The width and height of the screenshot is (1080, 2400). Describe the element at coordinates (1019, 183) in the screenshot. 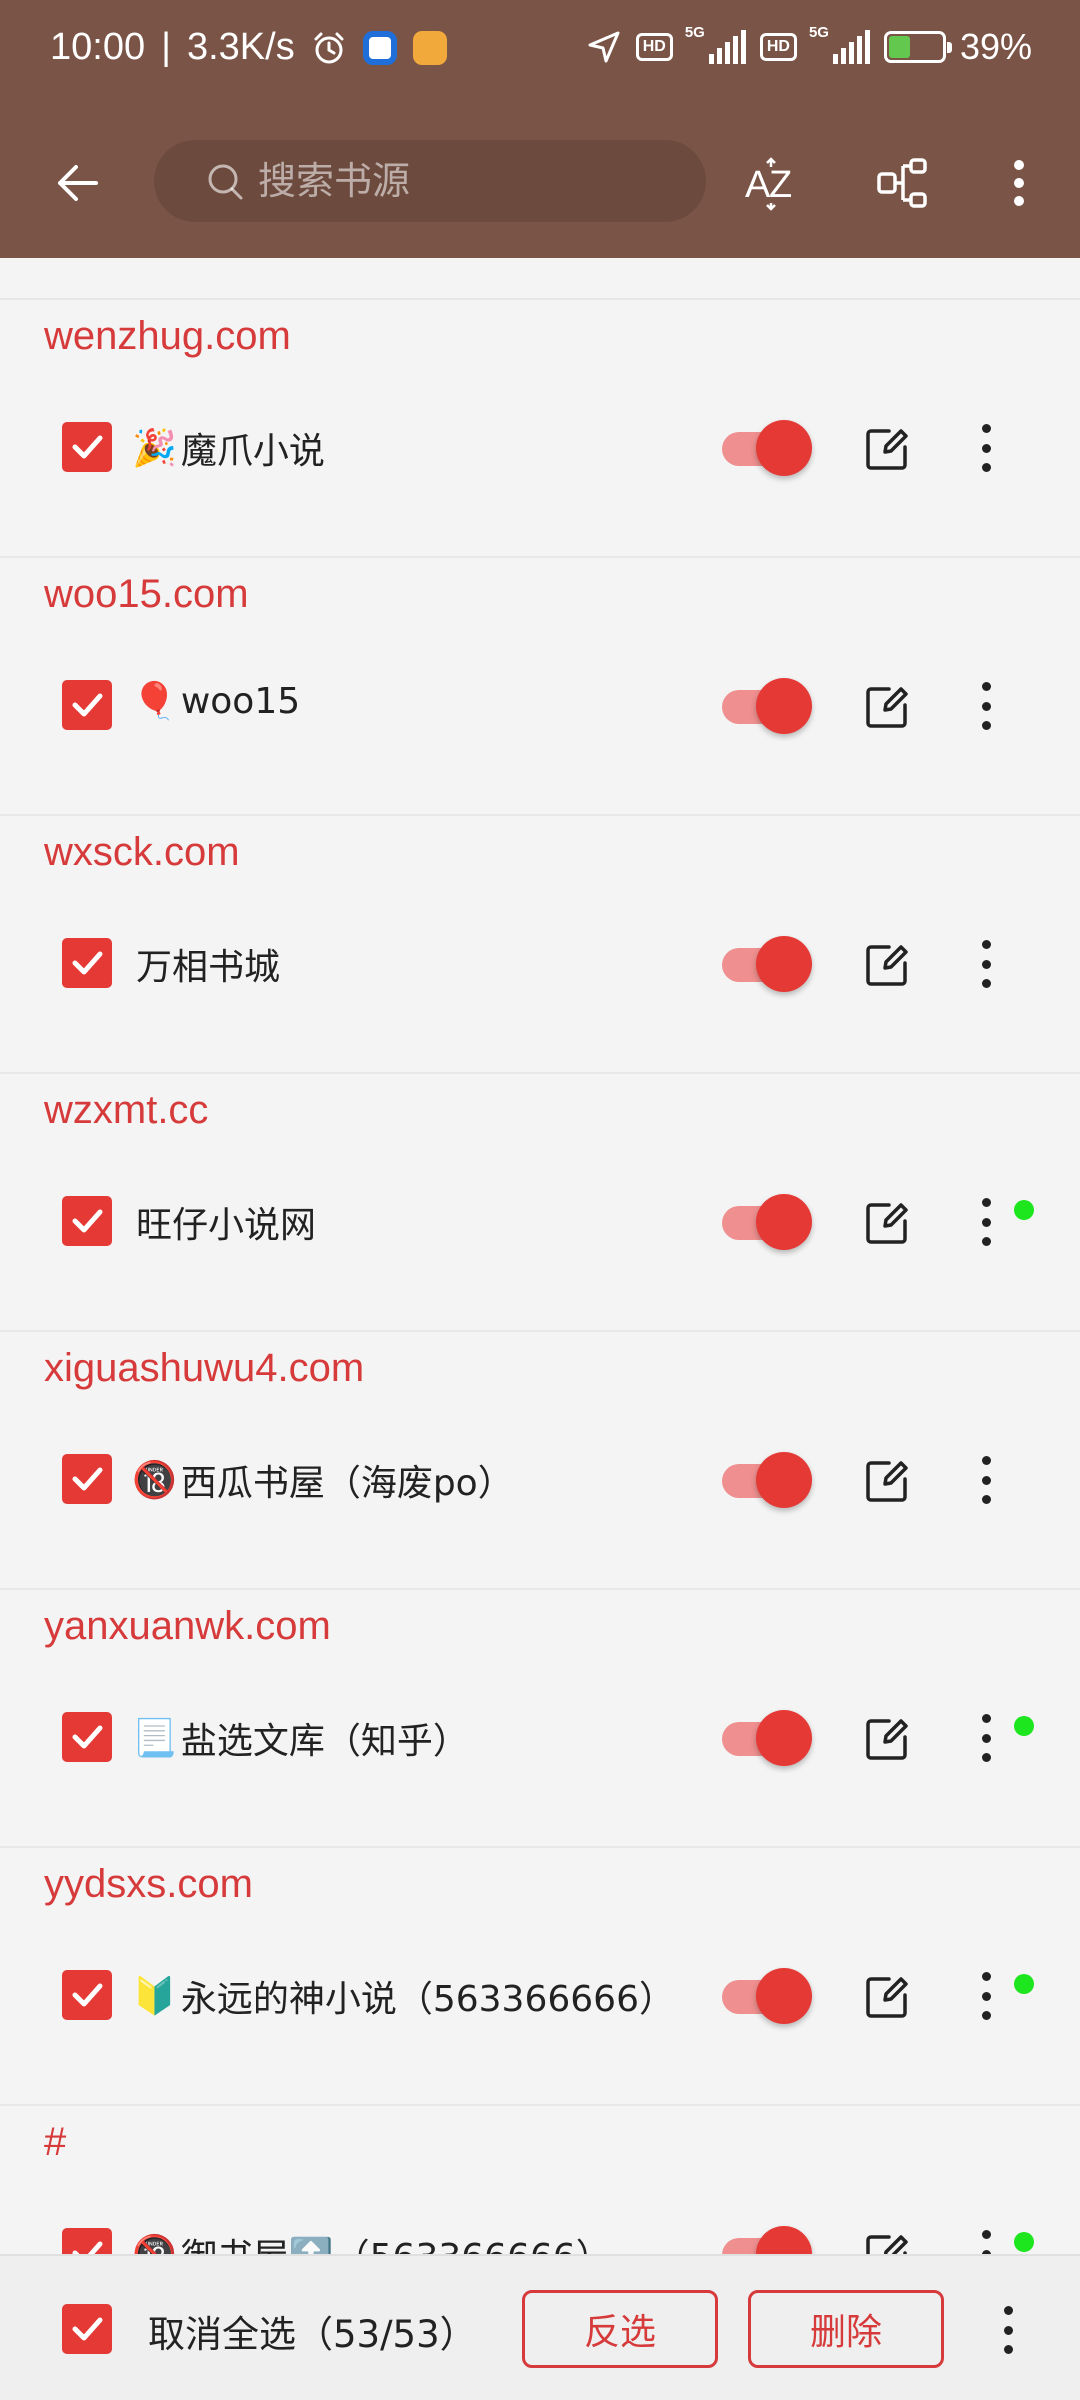

I see `overflow-menu-button` at that location.